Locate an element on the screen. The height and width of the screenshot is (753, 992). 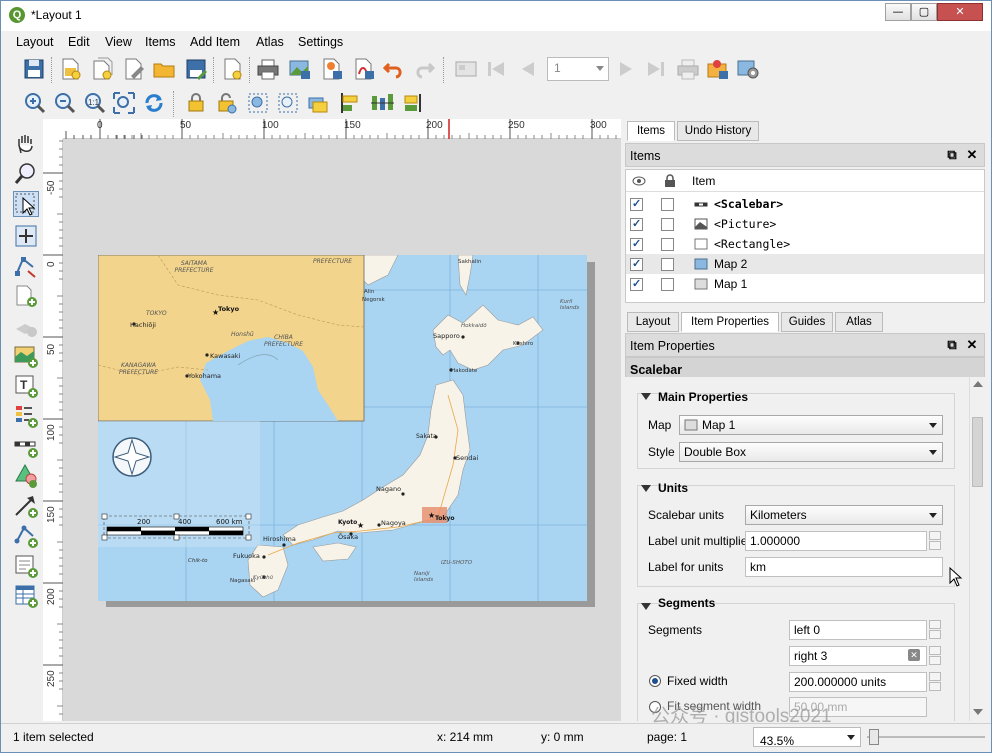
export-image-button is located at coordinates (300, 69).